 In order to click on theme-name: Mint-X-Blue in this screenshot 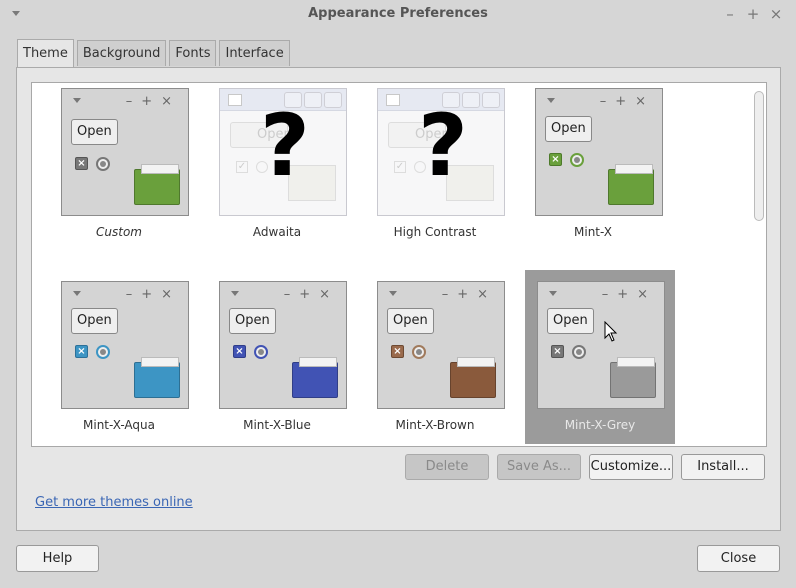, I will do `click(277, 425)`.